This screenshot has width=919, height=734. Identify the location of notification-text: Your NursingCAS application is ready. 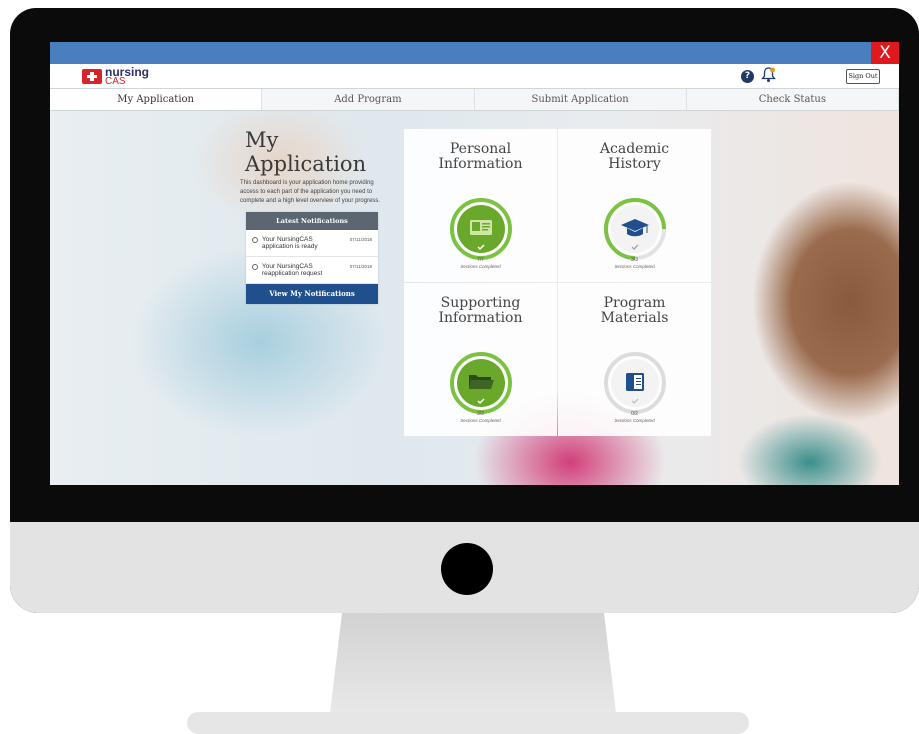
(290, 243).